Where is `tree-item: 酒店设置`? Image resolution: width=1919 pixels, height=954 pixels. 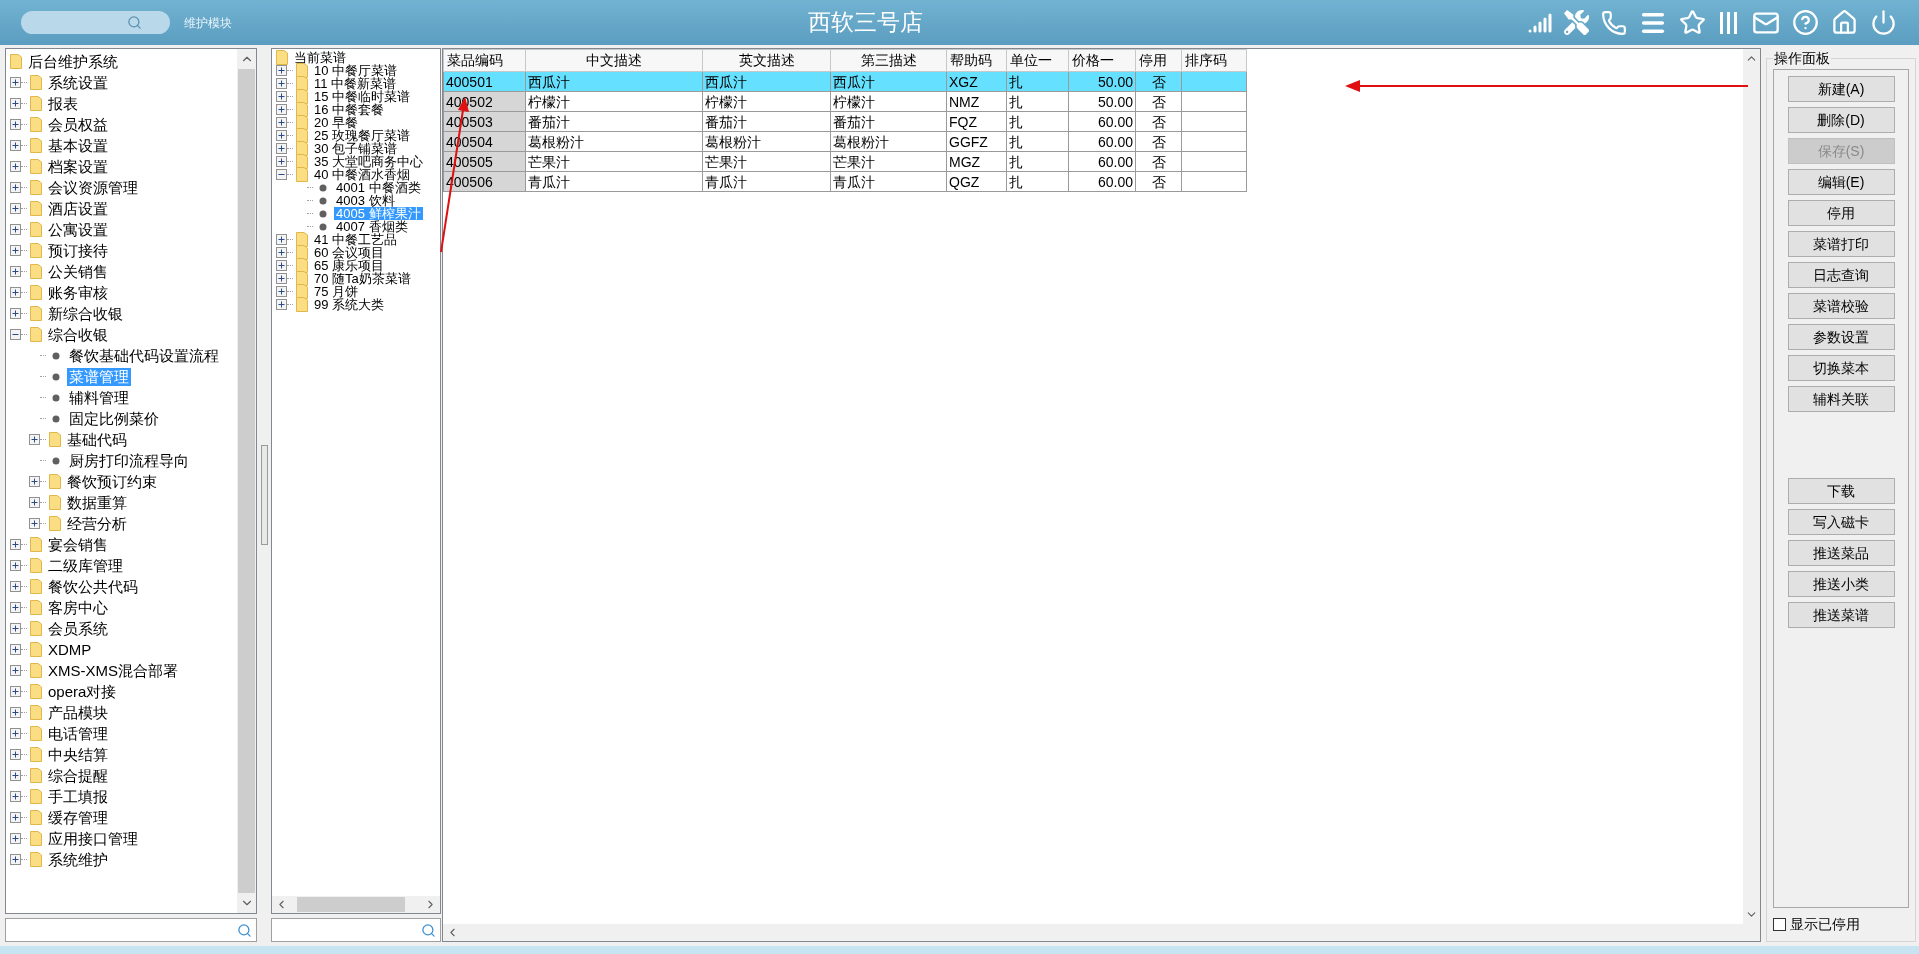
tree-item: 酒店设置 is located at coordinates (78, 208).